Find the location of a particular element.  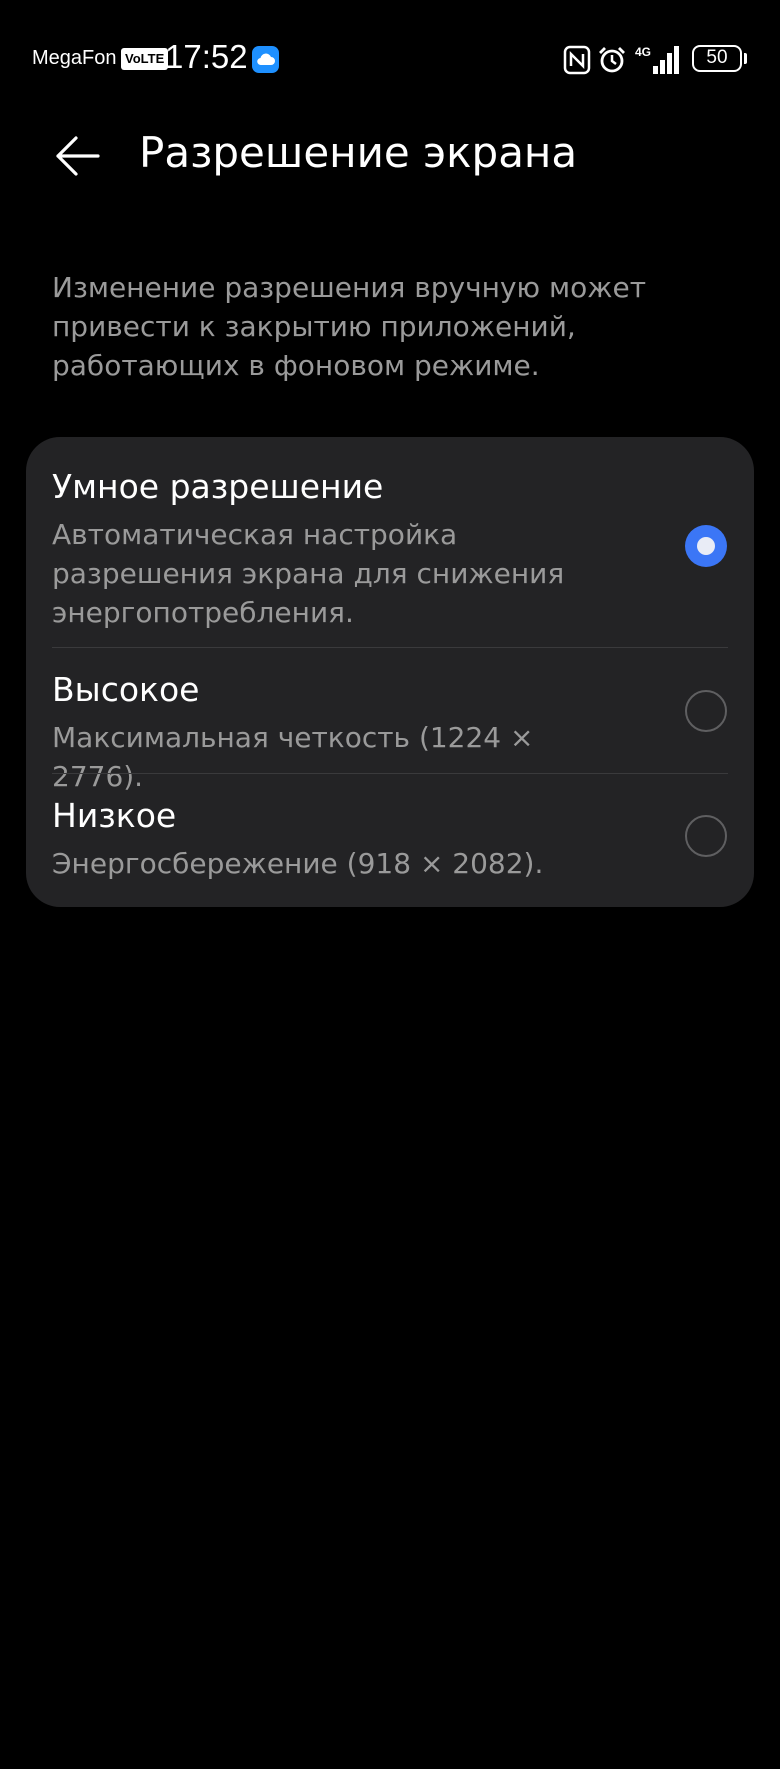

battery-level: 50 is located at coordinates (717, 57).